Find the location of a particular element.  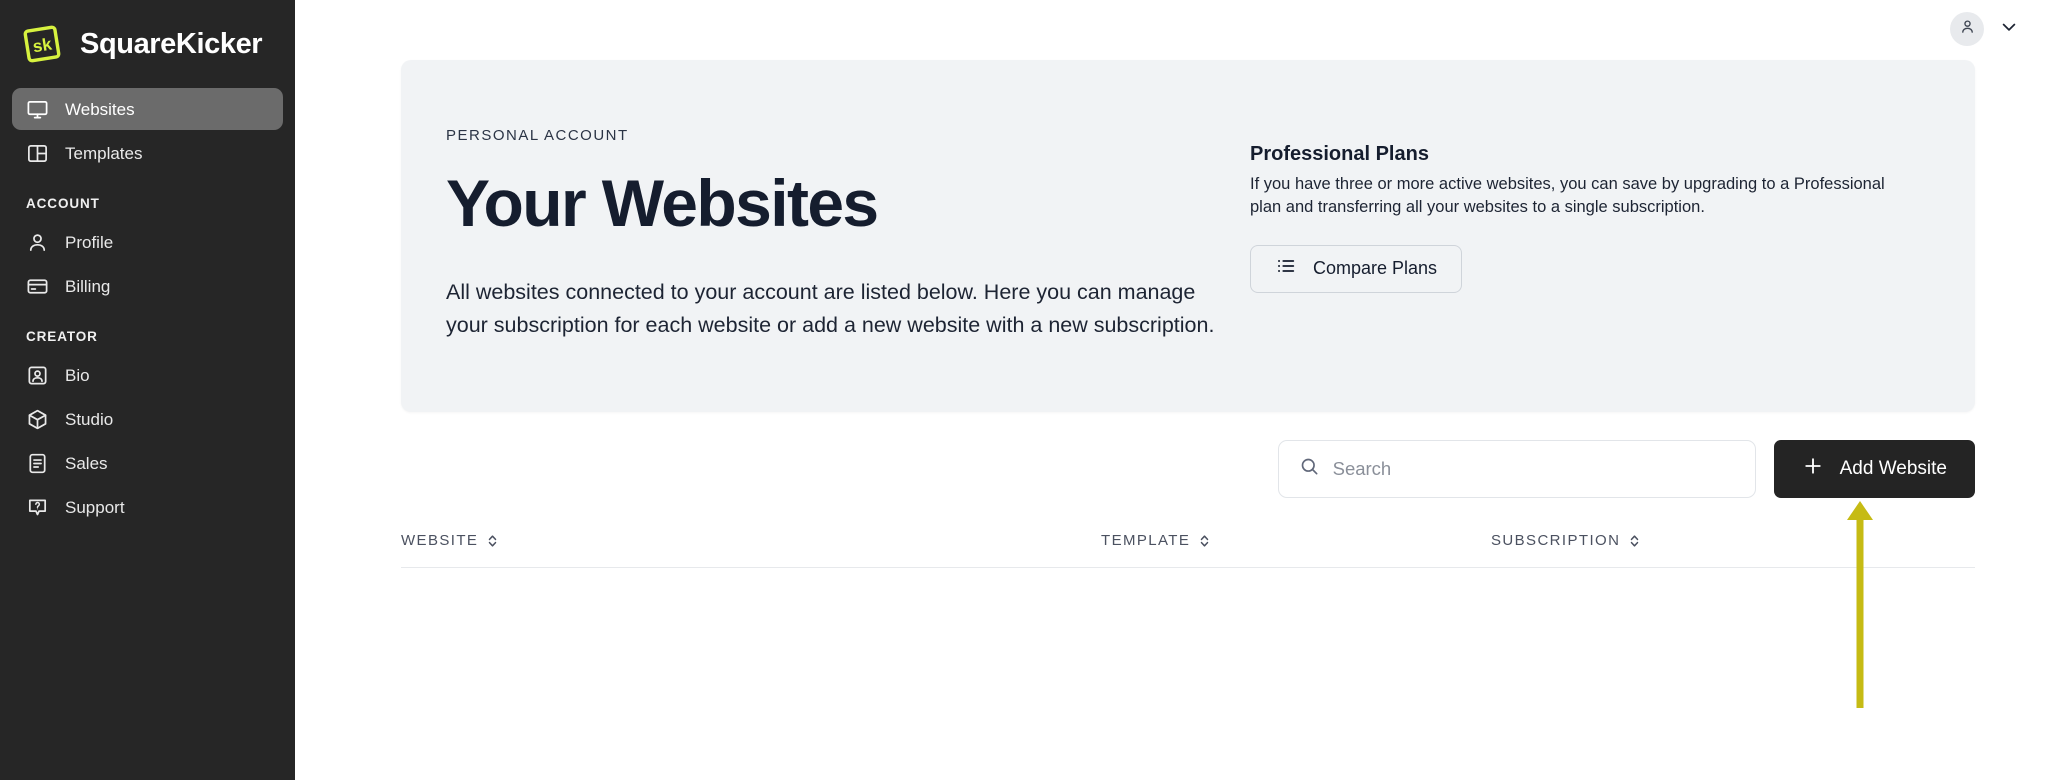

svg-text: sk is located at coordinates (42, 46).